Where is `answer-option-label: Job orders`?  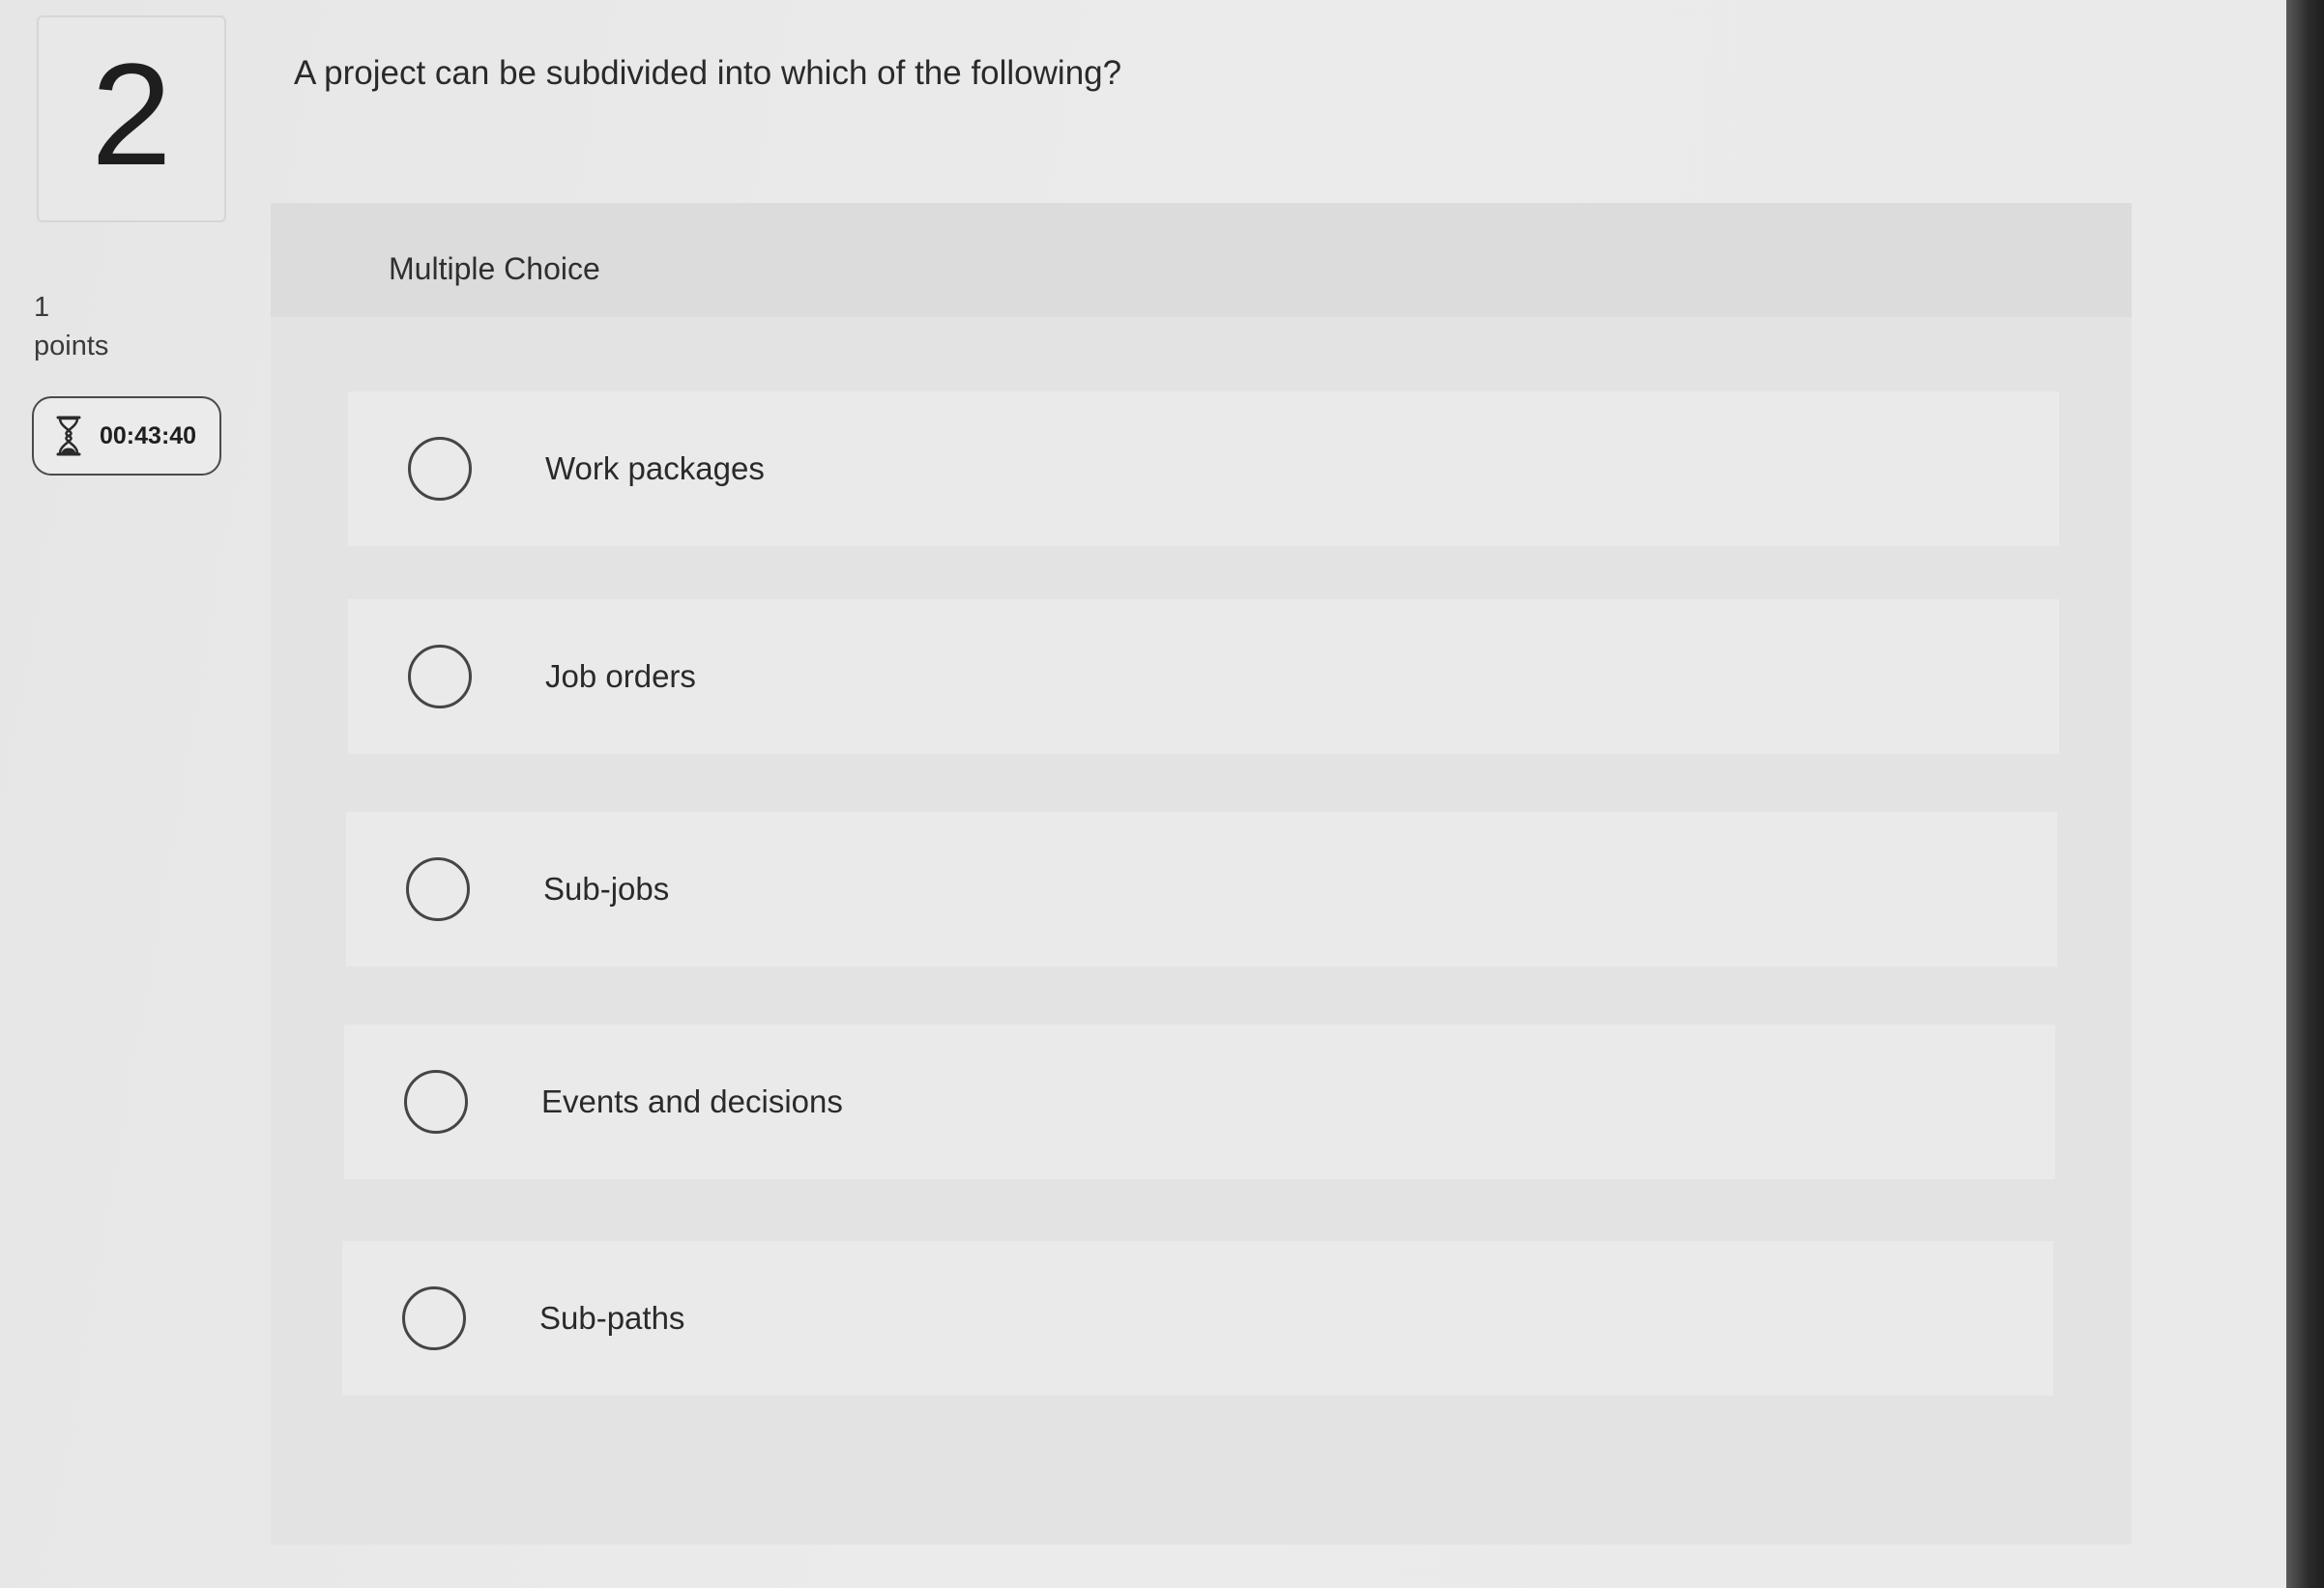
answer-option-label: Job orders is located at coordinates (620, 676).